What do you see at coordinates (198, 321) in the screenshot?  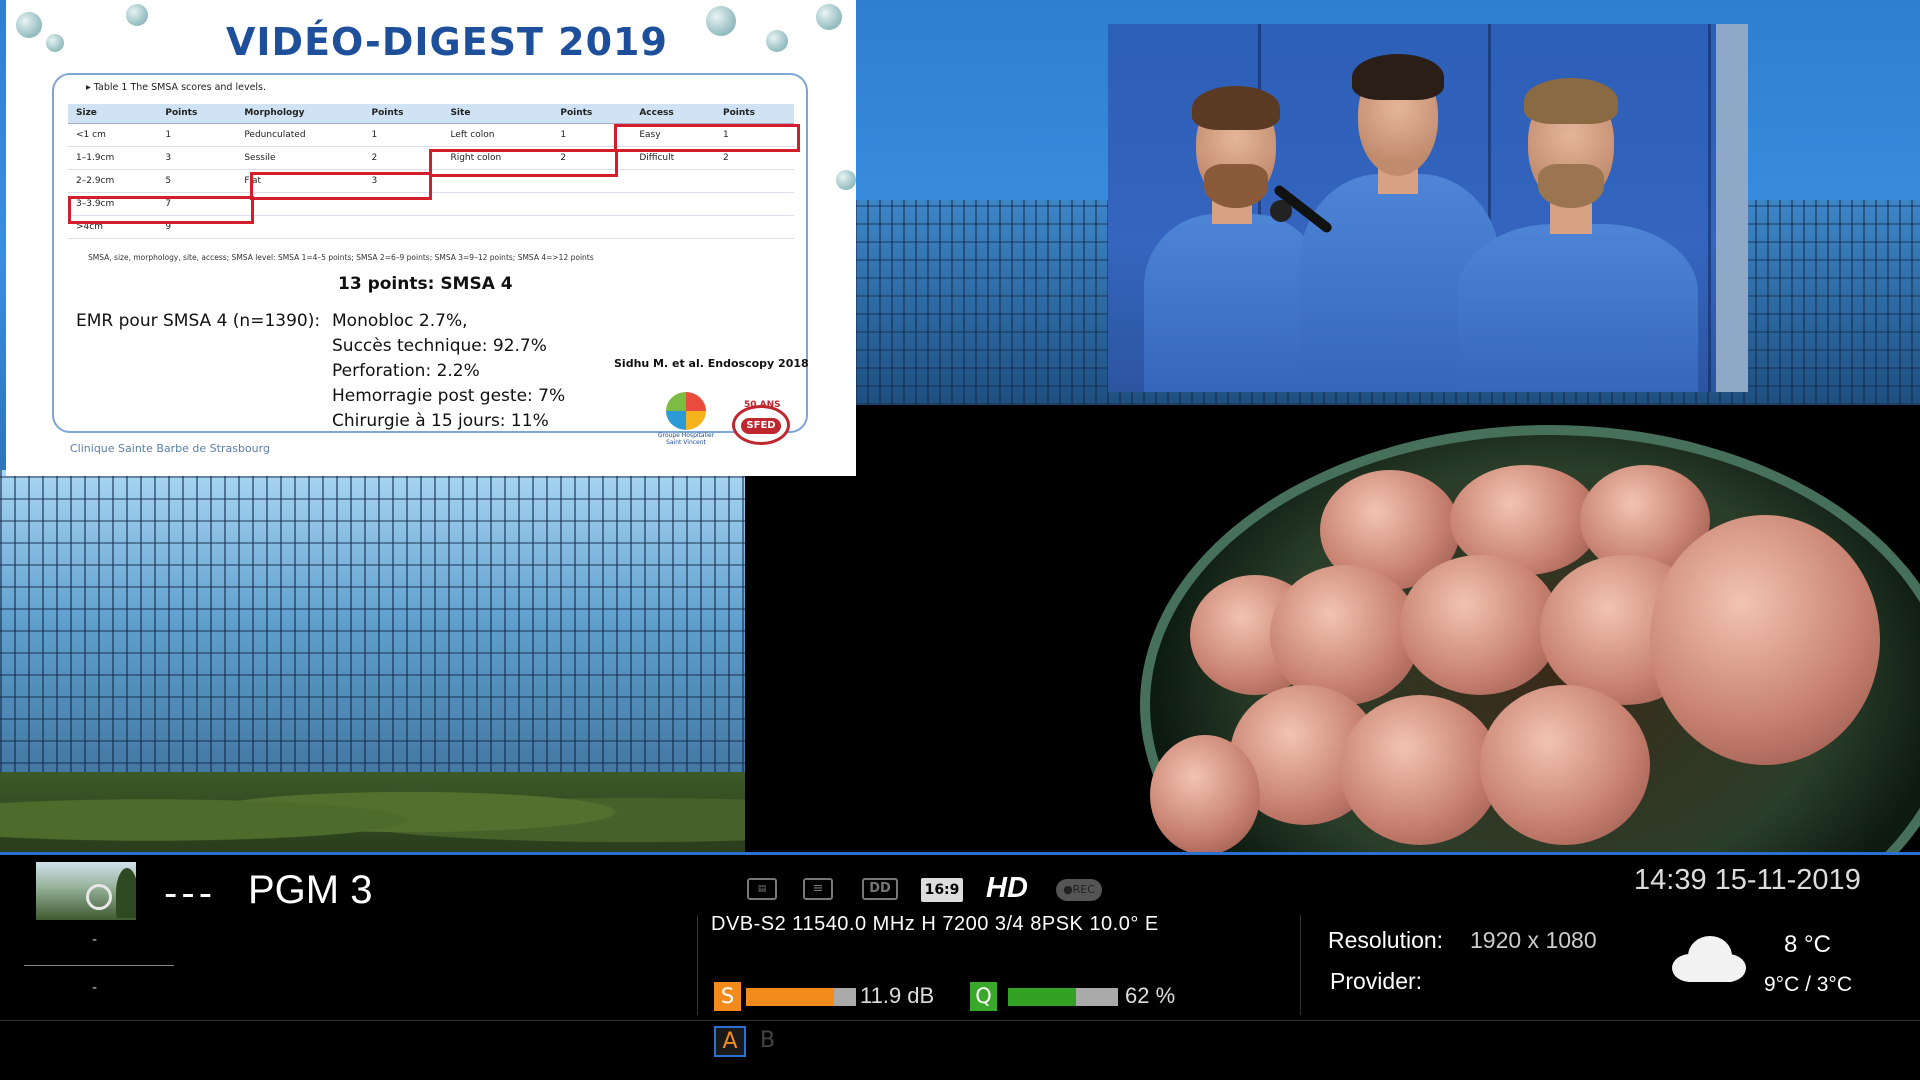 I see `emr-label: EMR pour SMSA 4 (n=1390):` at bounding box center [198, 321].